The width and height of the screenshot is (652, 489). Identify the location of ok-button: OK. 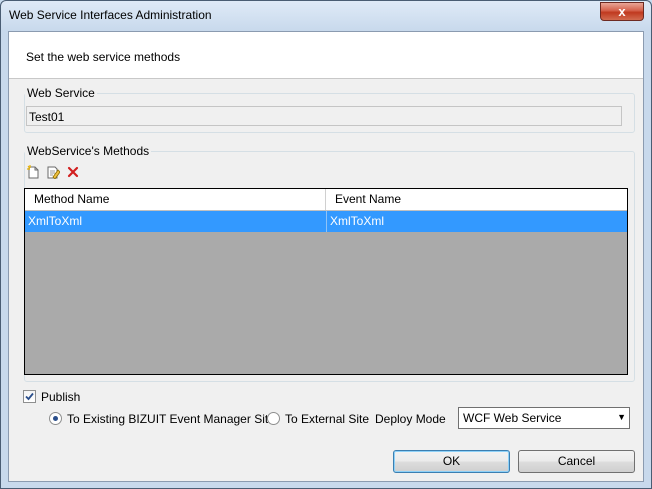
(451, 461).